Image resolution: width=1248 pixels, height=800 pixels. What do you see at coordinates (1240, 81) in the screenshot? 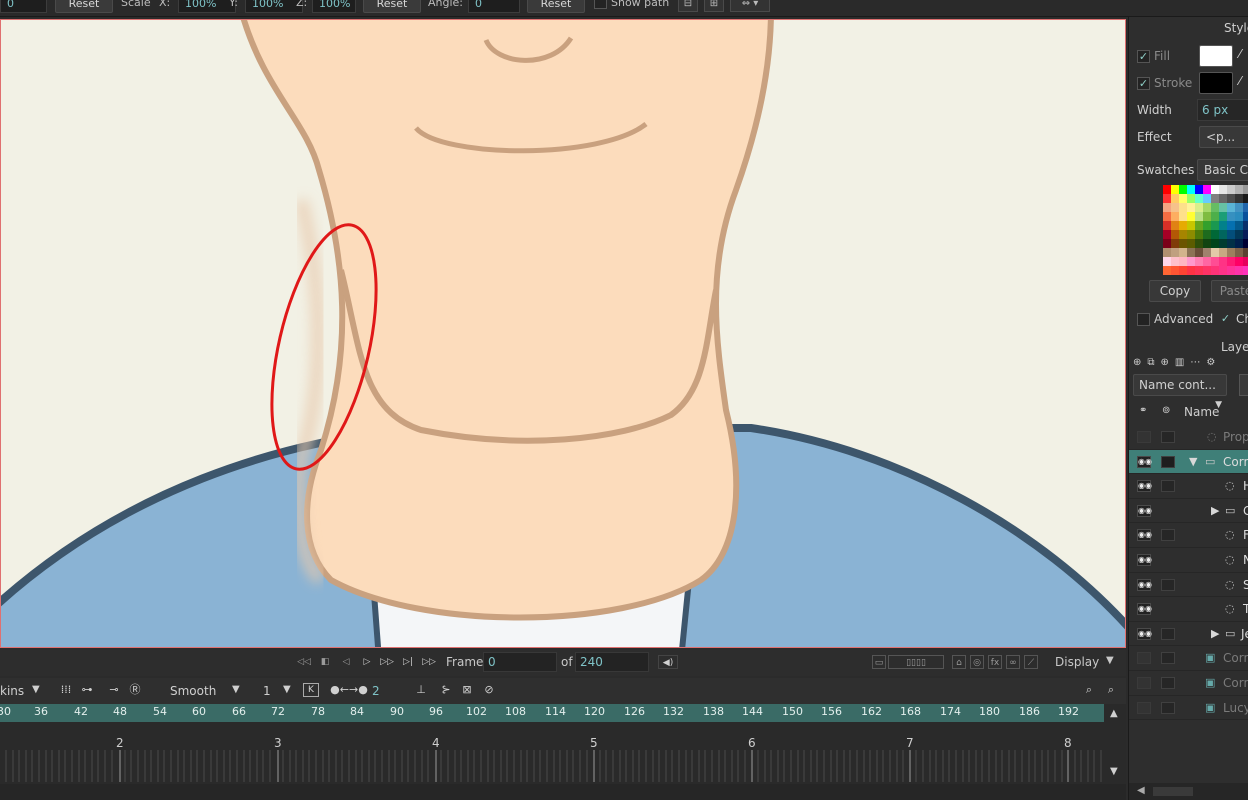
I see `stroke-eyedropper-icon: ⁄` at bounding box center [1240, 81].